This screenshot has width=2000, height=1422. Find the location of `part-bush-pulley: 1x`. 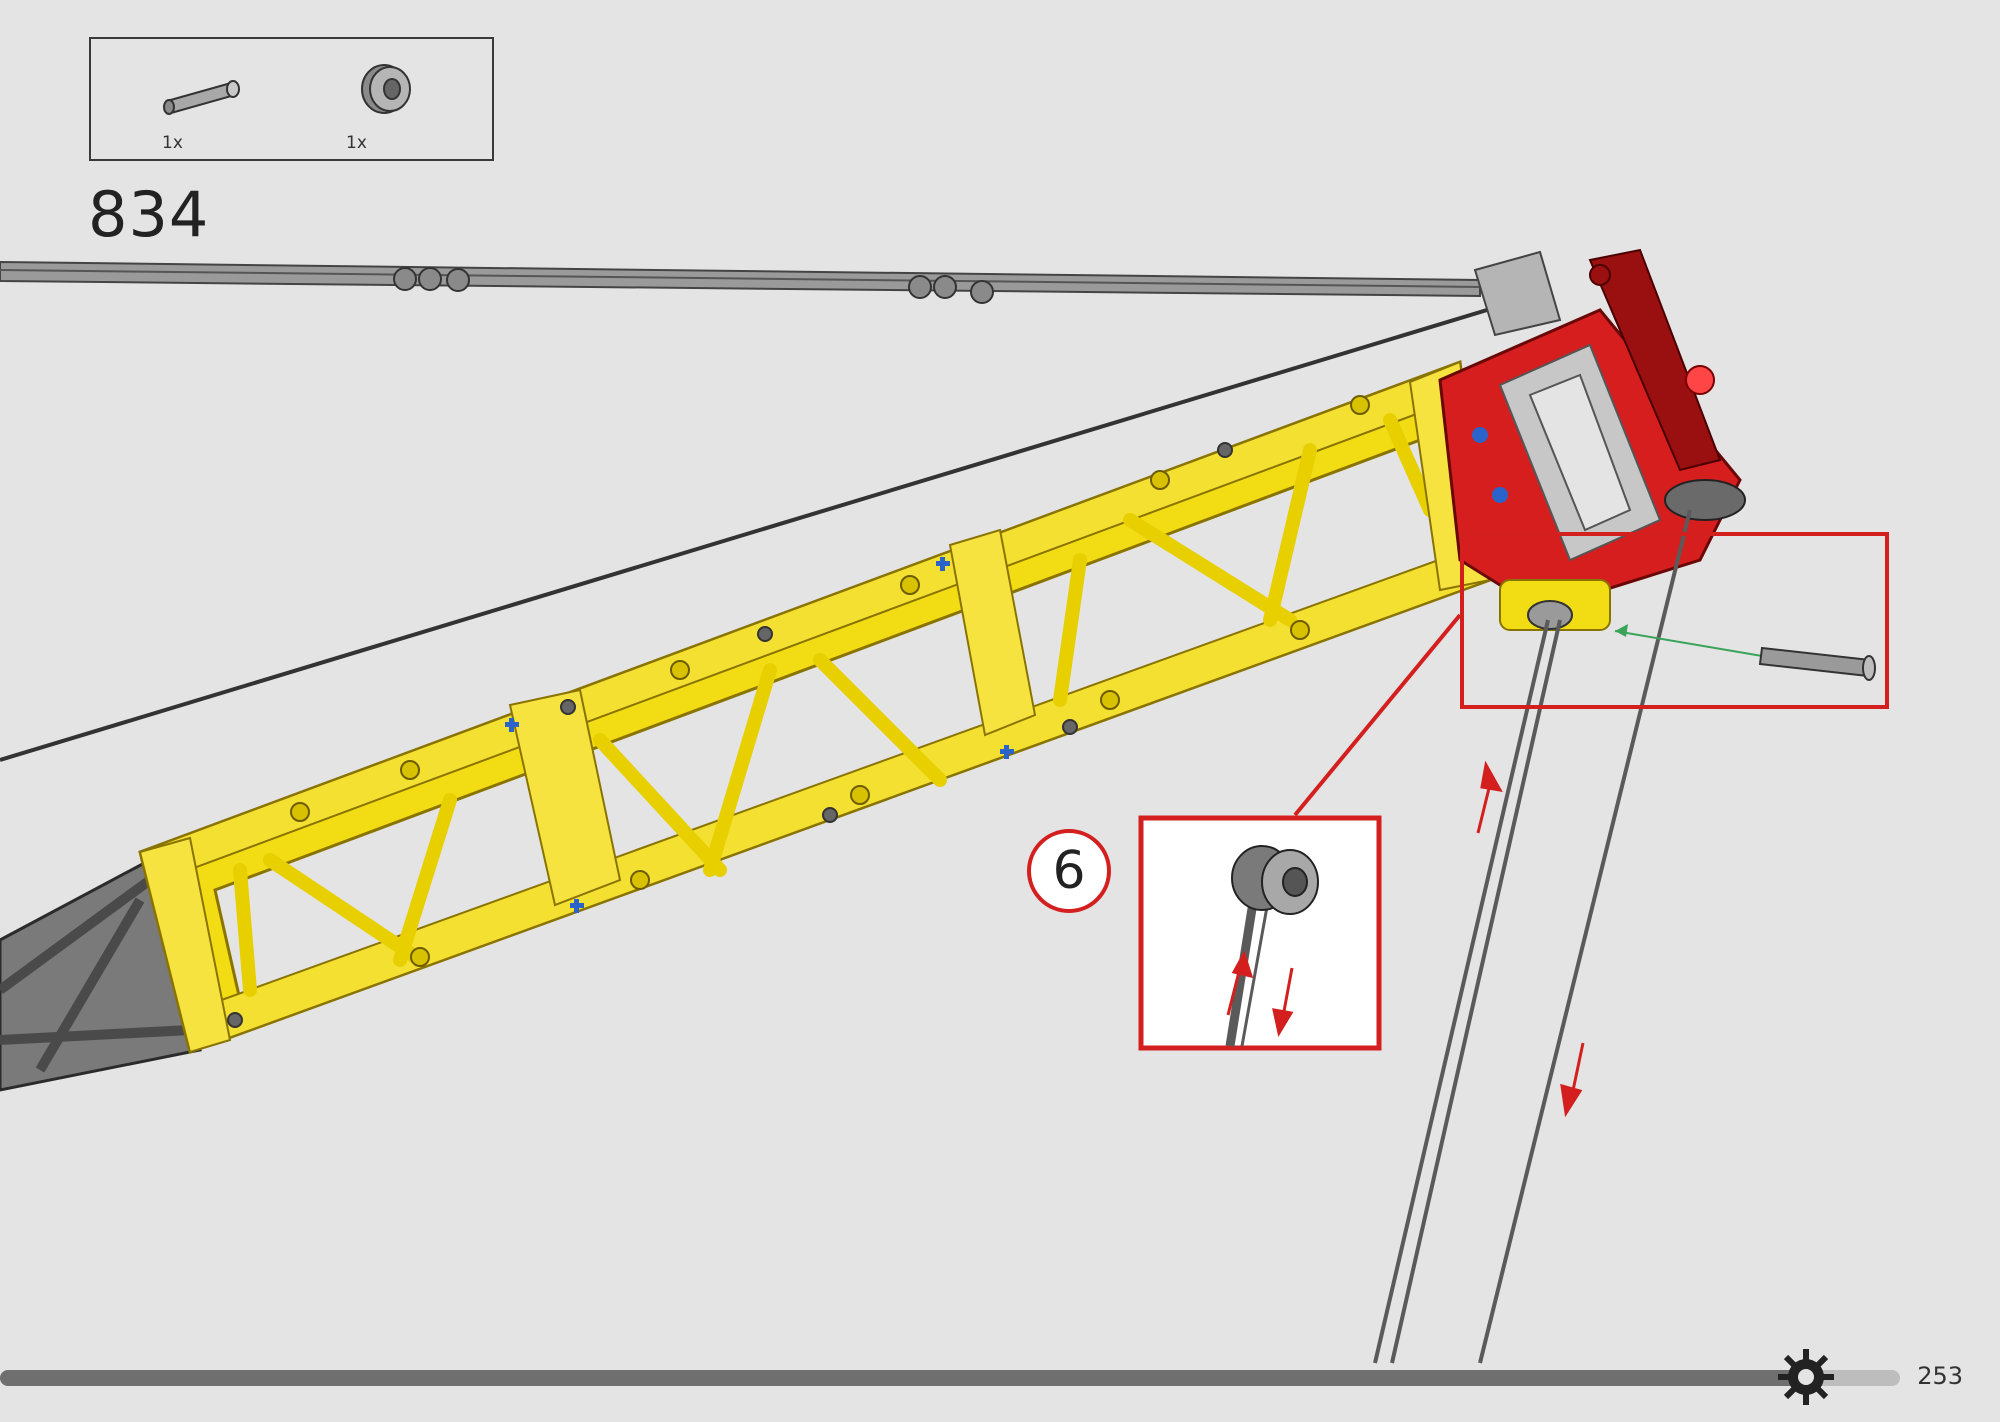

part-bush-pulley: 1x is located at coordinates (391, 109).